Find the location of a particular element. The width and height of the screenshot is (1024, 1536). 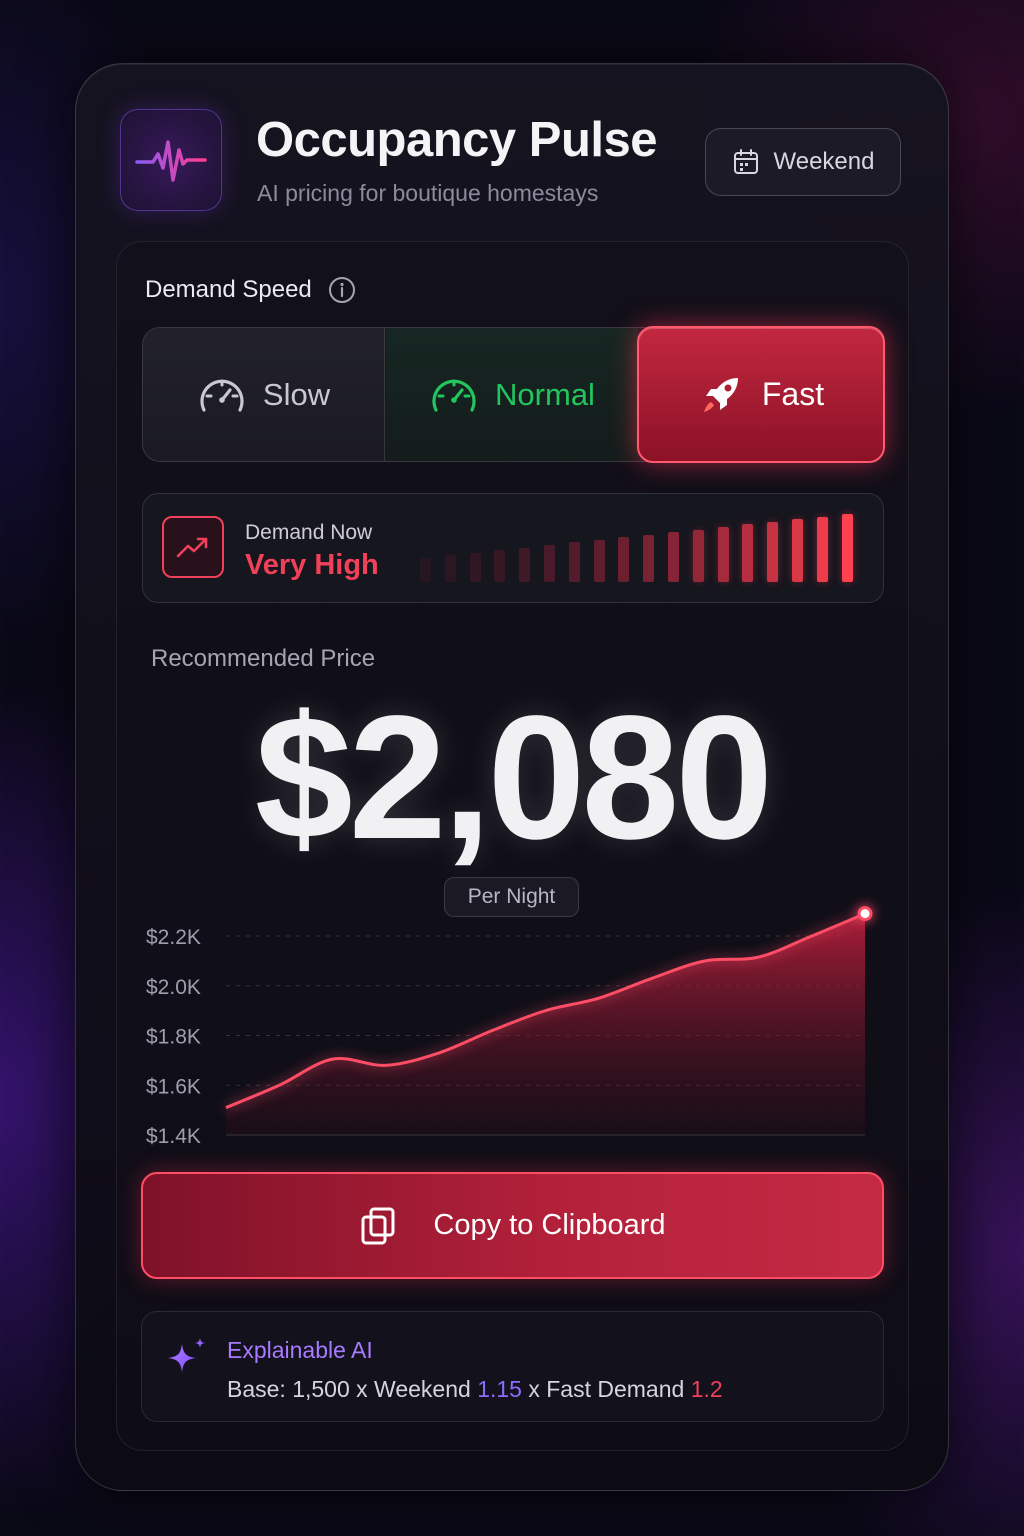

speed-option-normal-label: Normal is located at coordinates (545, 394).